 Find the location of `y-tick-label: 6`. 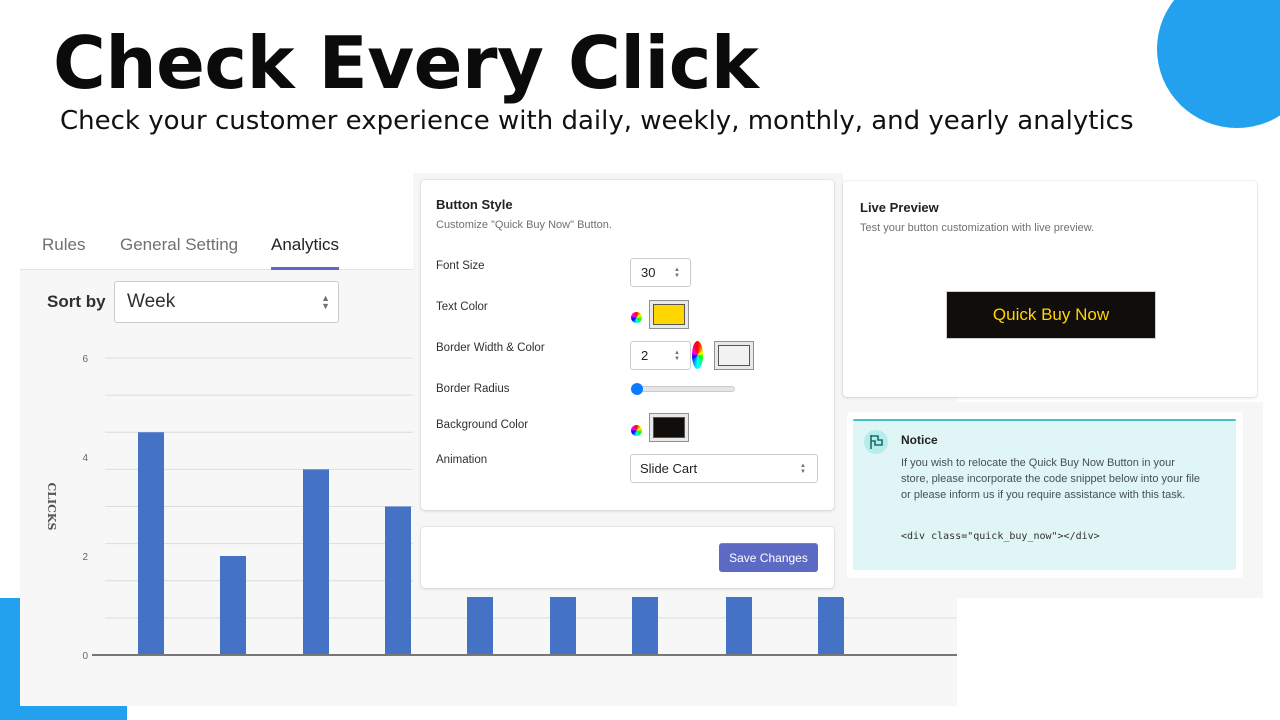

y-tick-label: 6 is located at coordinates (85, 359).